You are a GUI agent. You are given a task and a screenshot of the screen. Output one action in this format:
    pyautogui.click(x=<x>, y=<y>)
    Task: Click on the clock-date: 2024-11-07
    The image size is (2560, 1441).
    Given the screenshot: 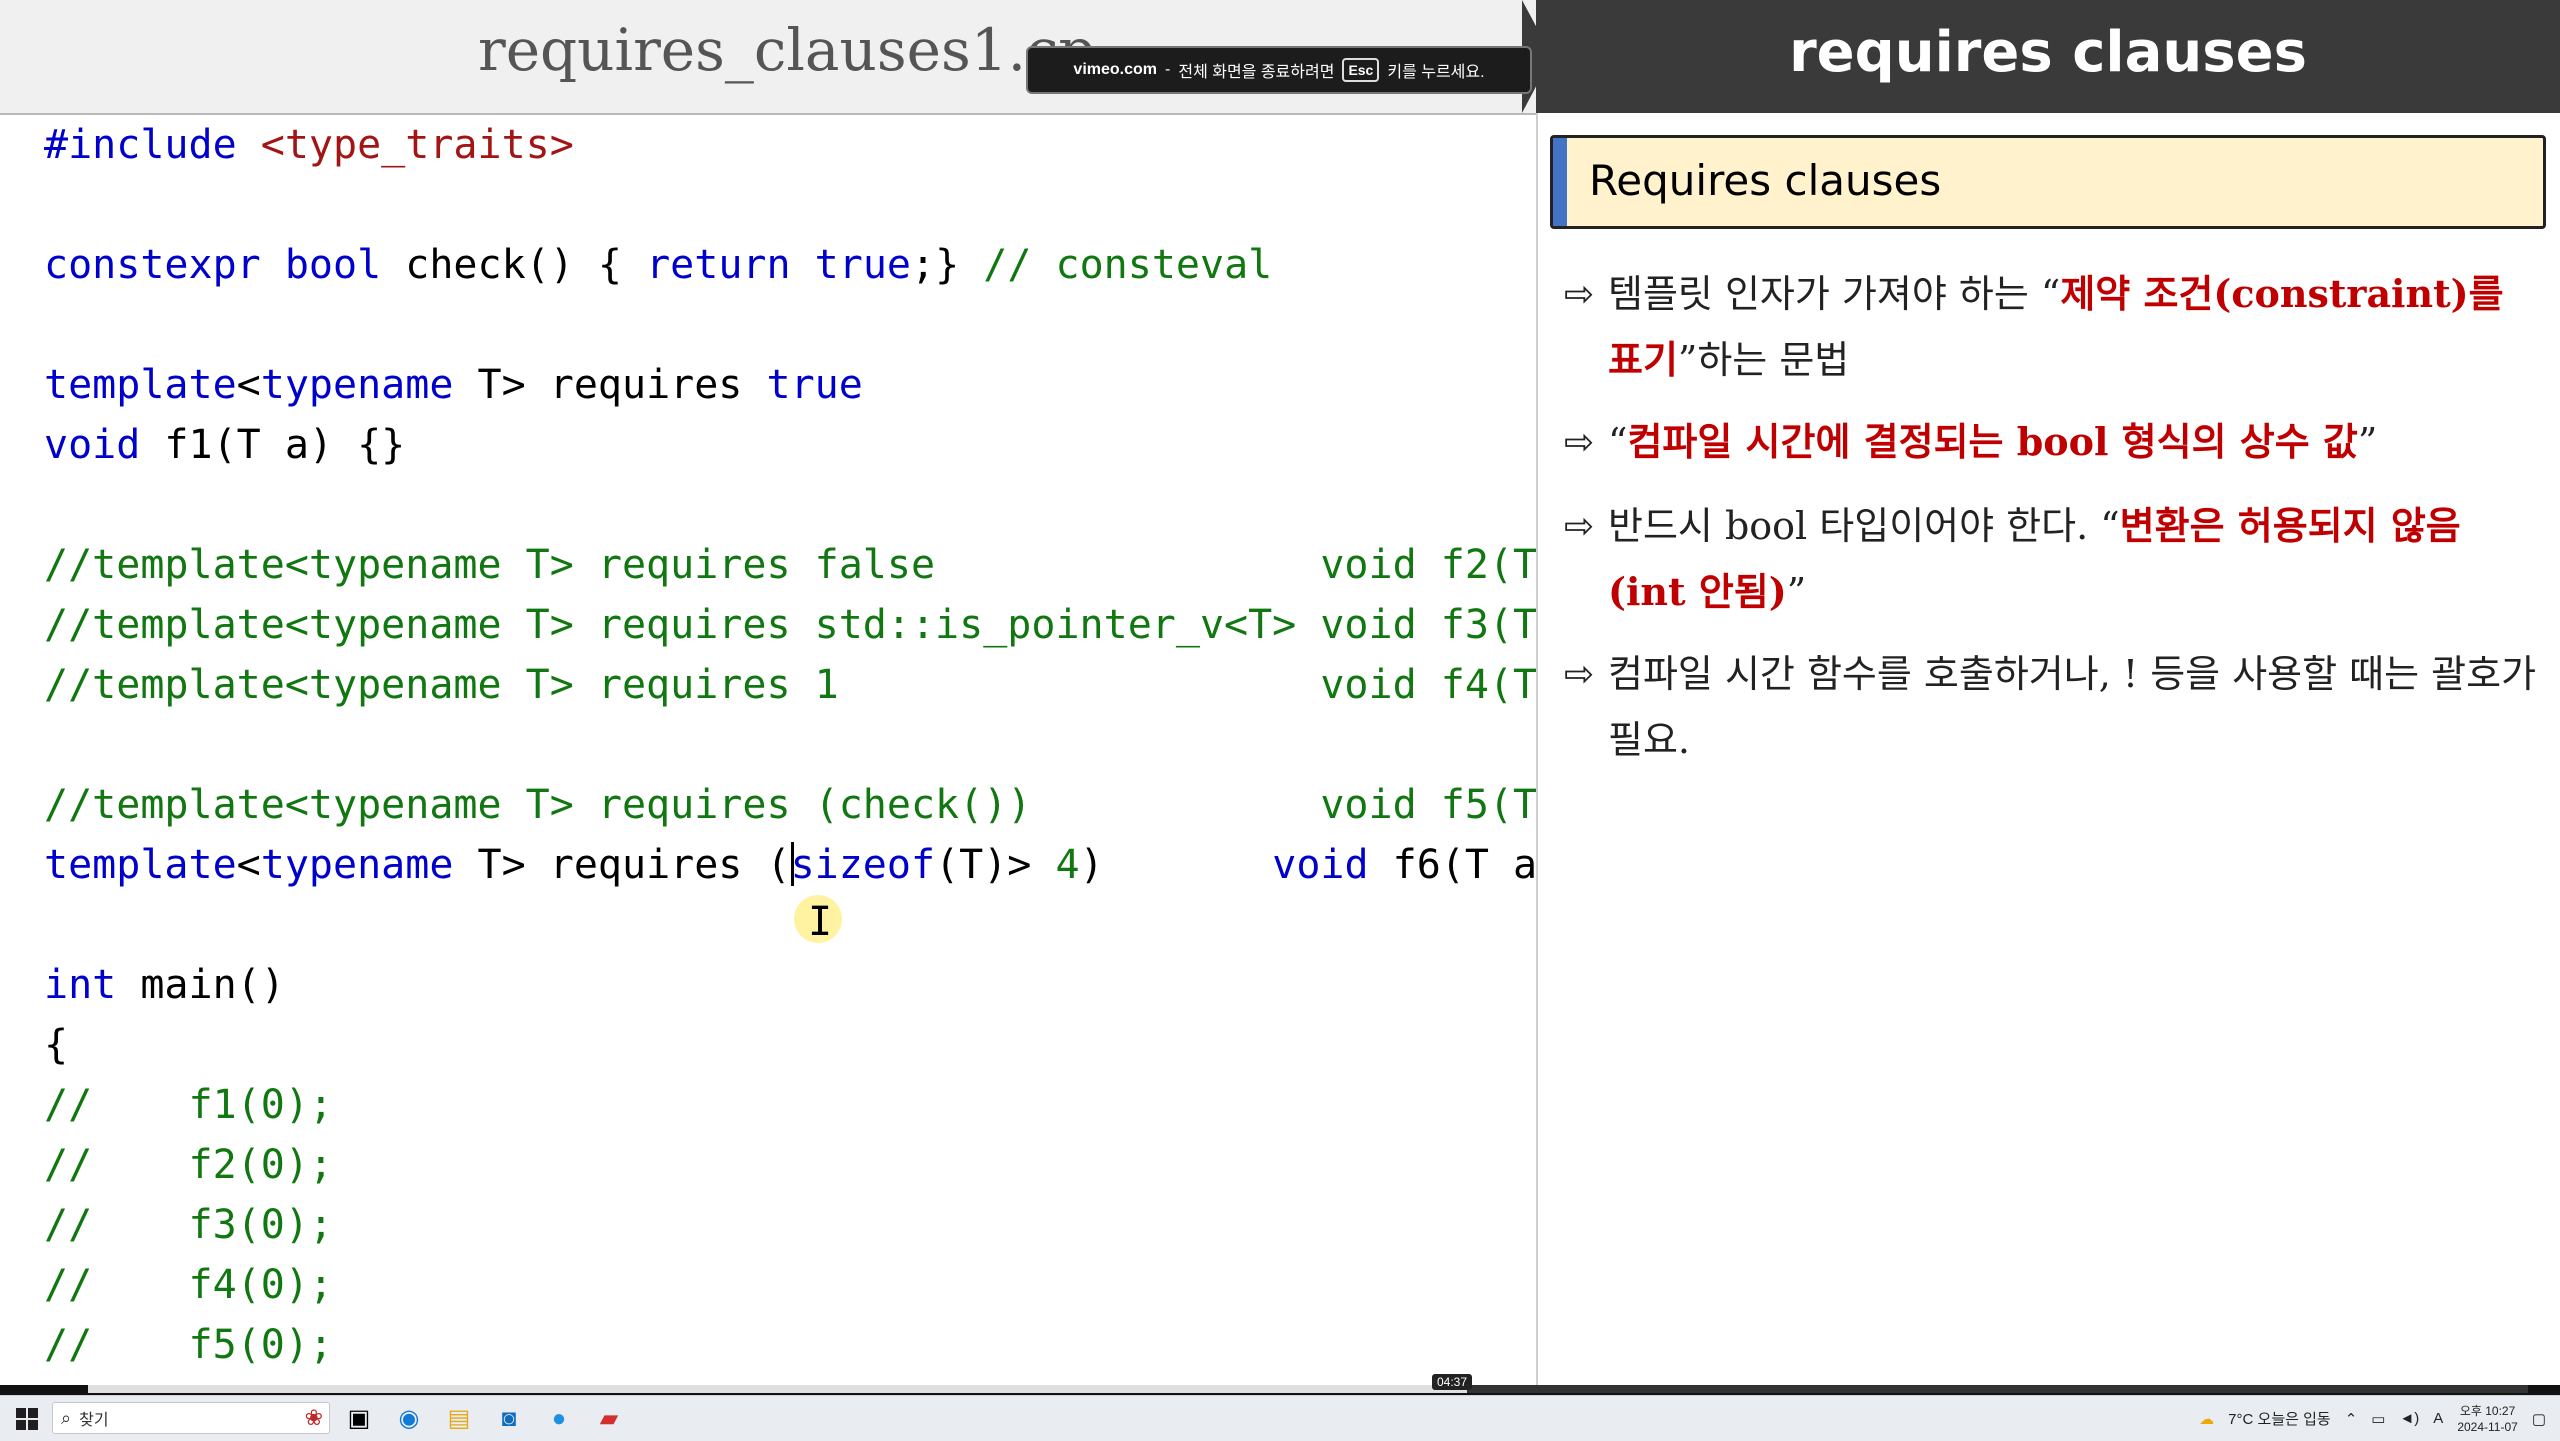 What is the action you would take?
    pyautogui.click(x=2487, y=1426)
    